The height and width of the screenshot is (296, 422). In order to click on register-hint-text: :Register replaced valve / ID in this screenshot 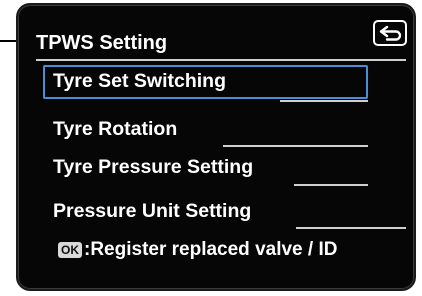, I will do `click(211, 249)`.